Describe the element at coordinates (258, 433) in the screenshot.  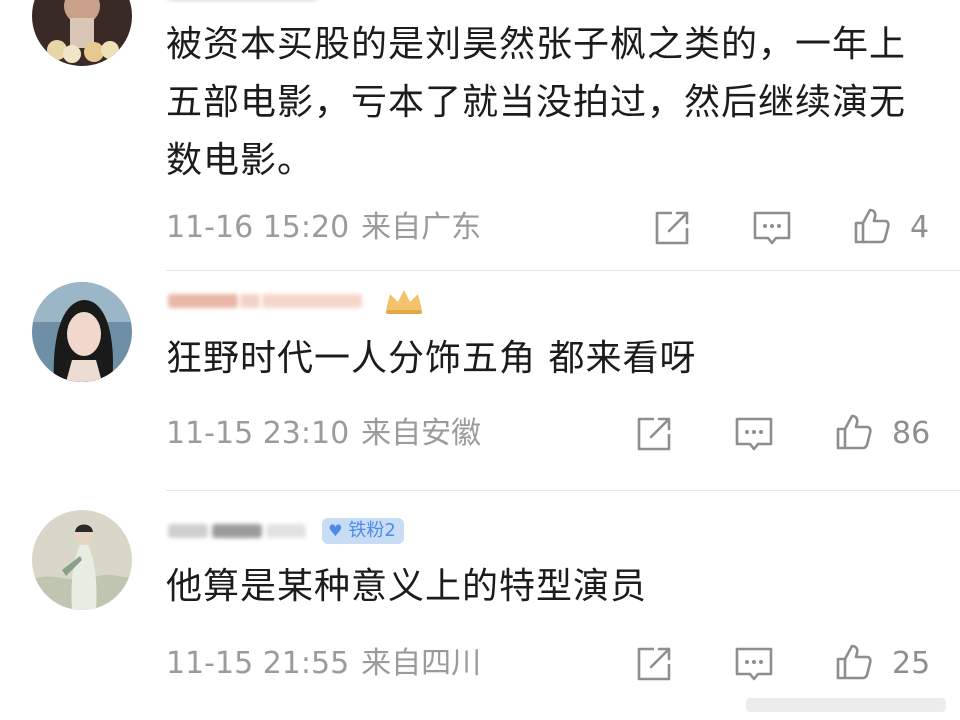
I see `comment-time: 11-15 23:10` at that location.